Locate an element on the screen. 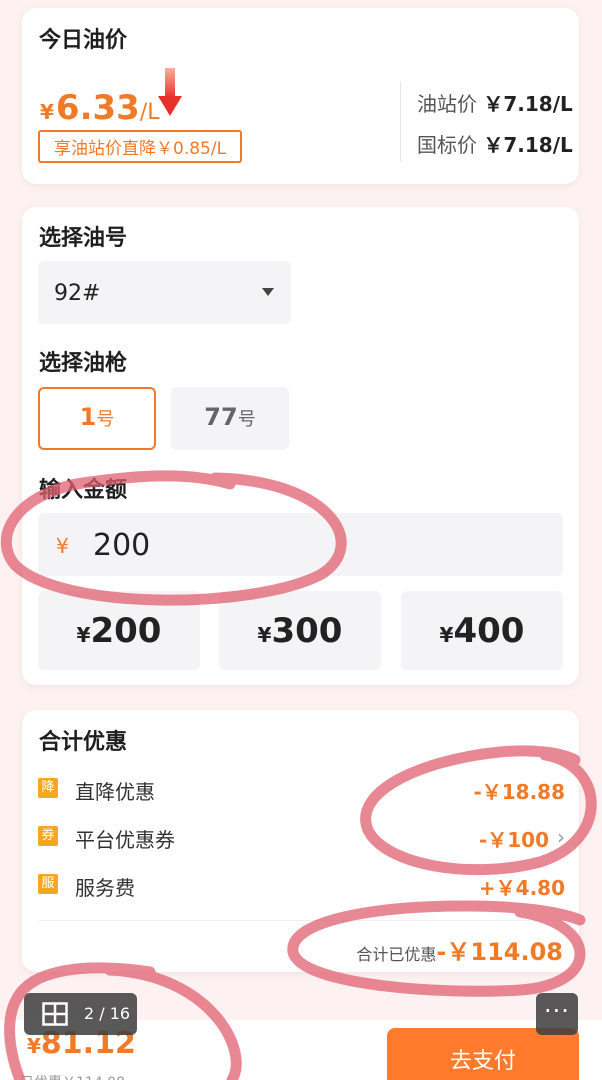  national-price-label: 国标价 is located at coordinates (447, 145).